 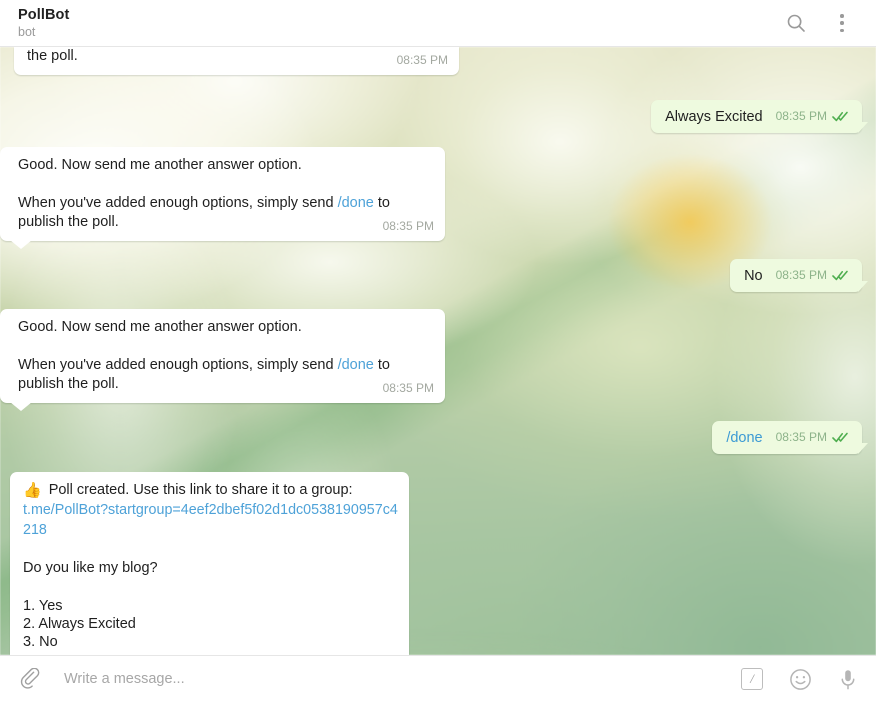 I want to click on chat-subtitle: bot, so click(x=27, y=31).